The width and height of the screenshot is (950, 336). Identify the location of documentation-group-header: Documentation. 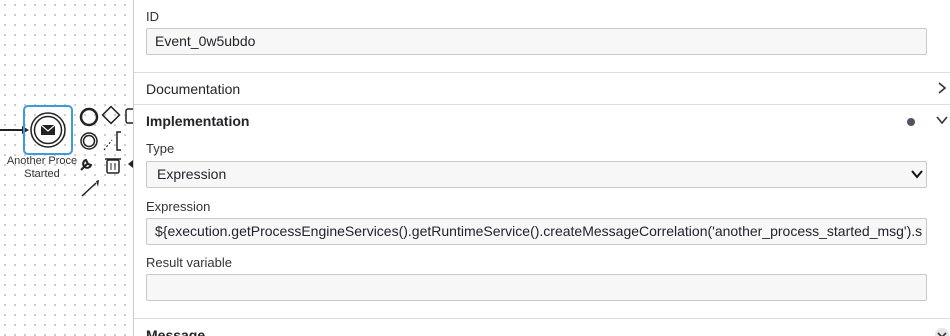
(542, 88).